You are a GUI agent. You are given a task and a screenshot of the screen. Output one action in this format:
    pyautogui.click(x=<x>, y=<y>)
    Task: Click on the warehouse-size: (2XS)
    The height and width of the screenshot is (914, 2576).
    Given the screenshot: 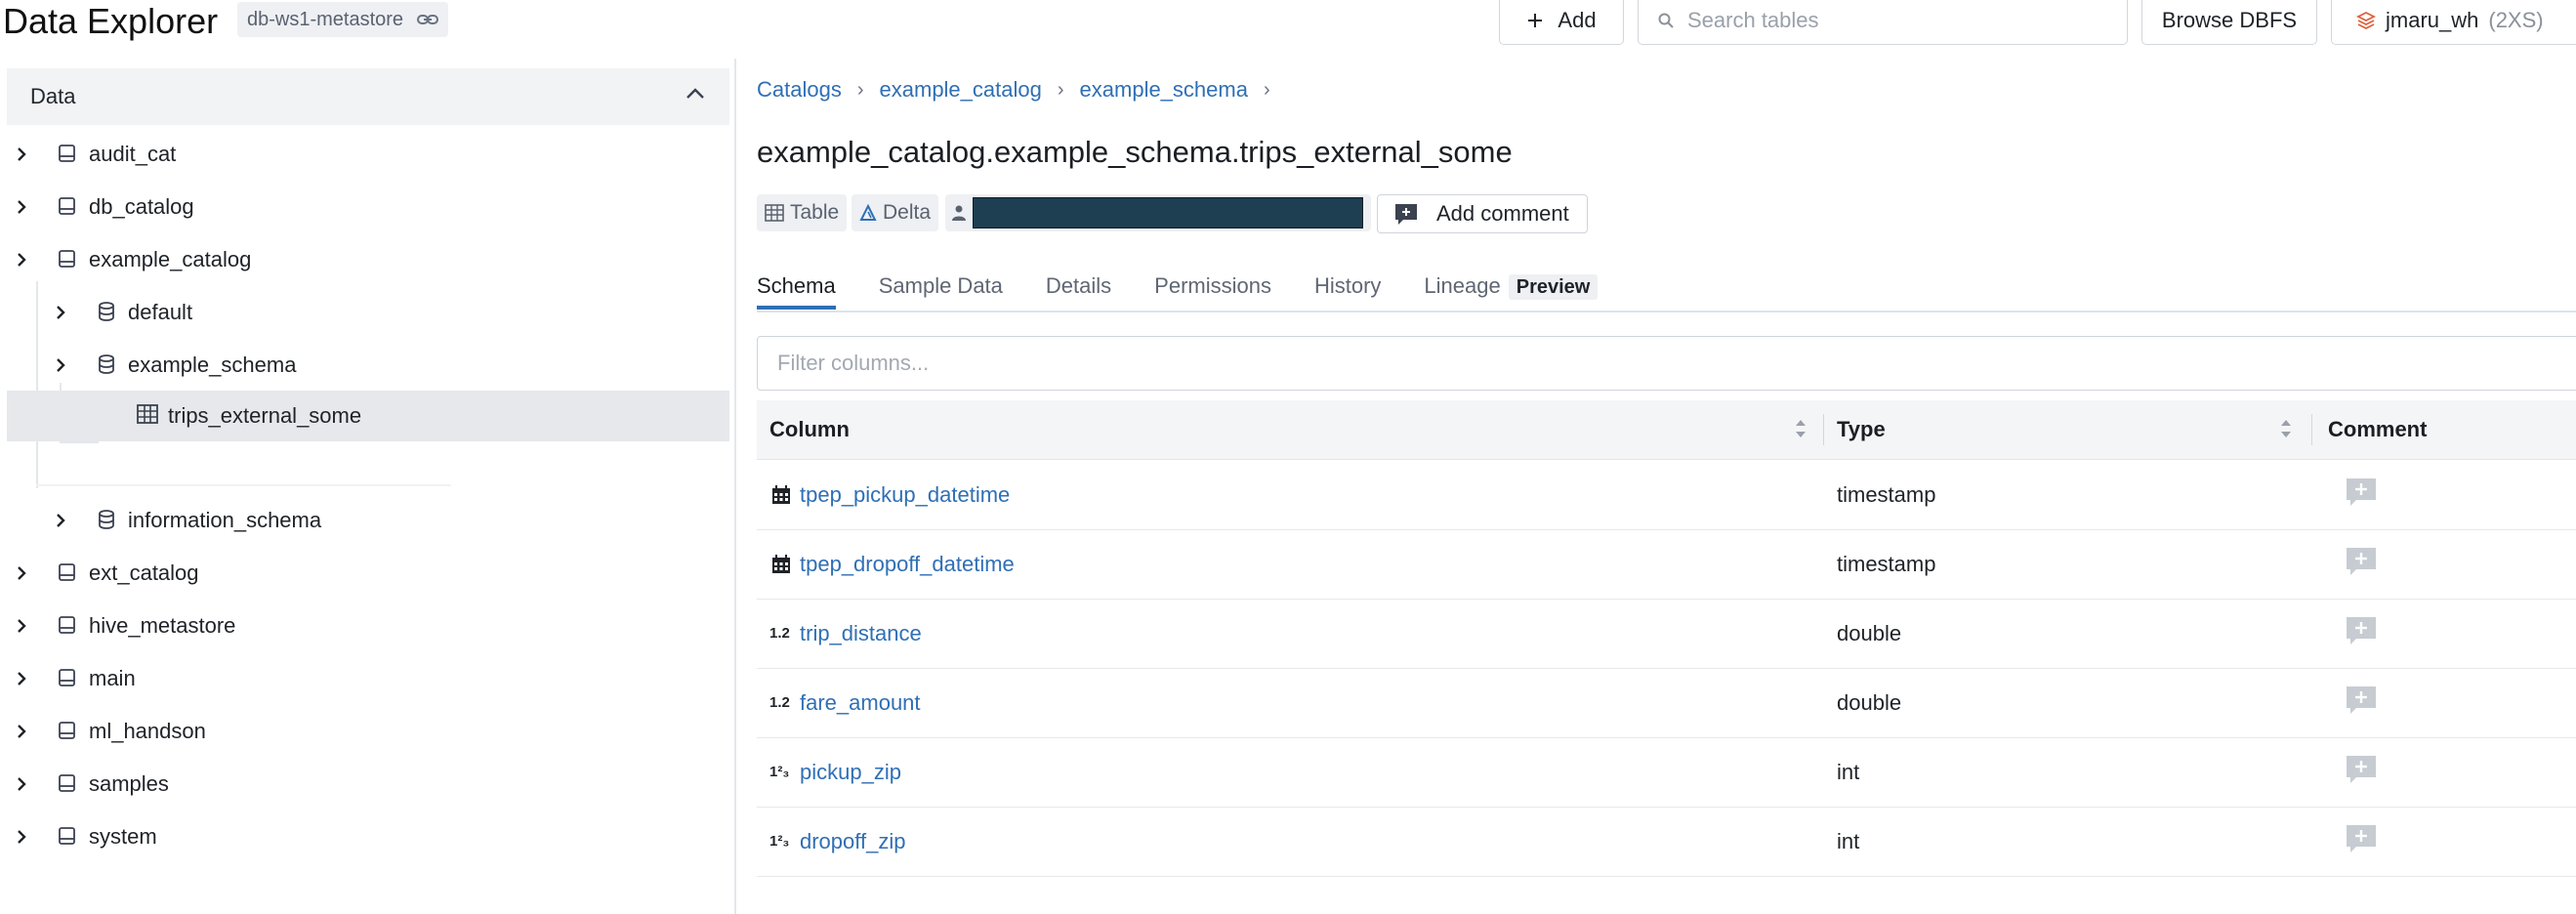 What is the action you would take?
    pyautogui.click(x=2516, y=19)
    